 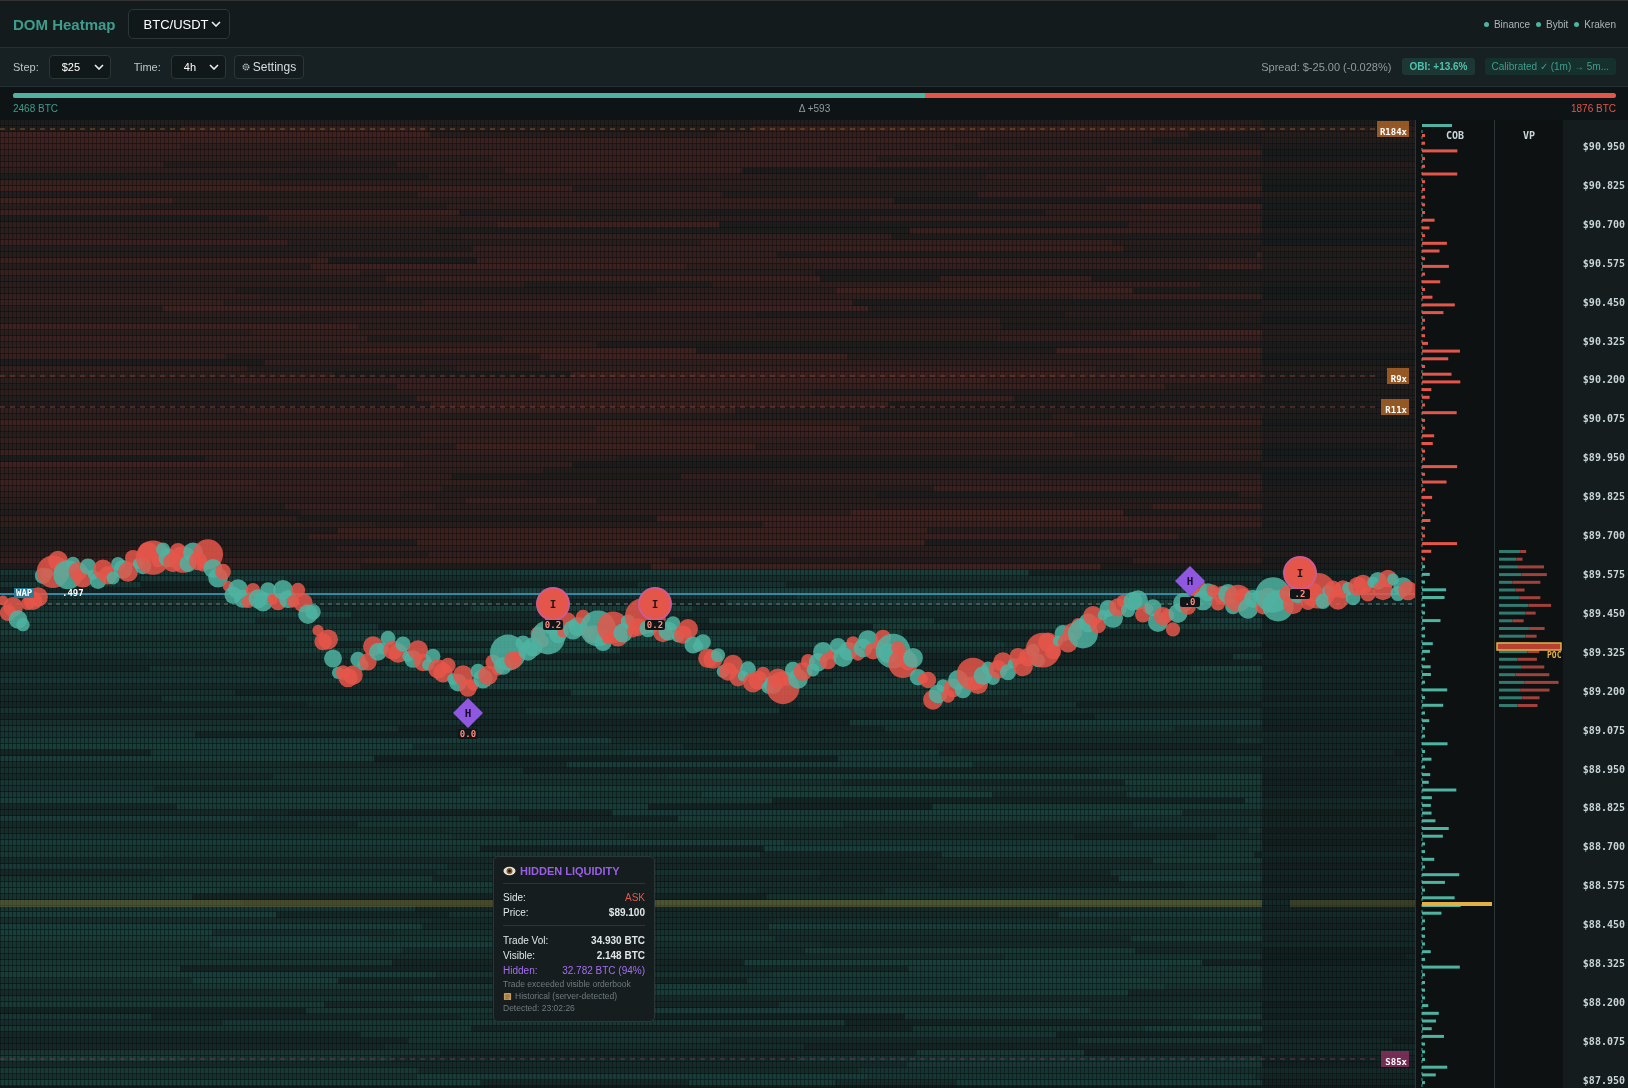 What do you see at coordinates (1603, 147) in the screenshot?
I see `price-label: $90.950` at bounding box center [1603, 147].